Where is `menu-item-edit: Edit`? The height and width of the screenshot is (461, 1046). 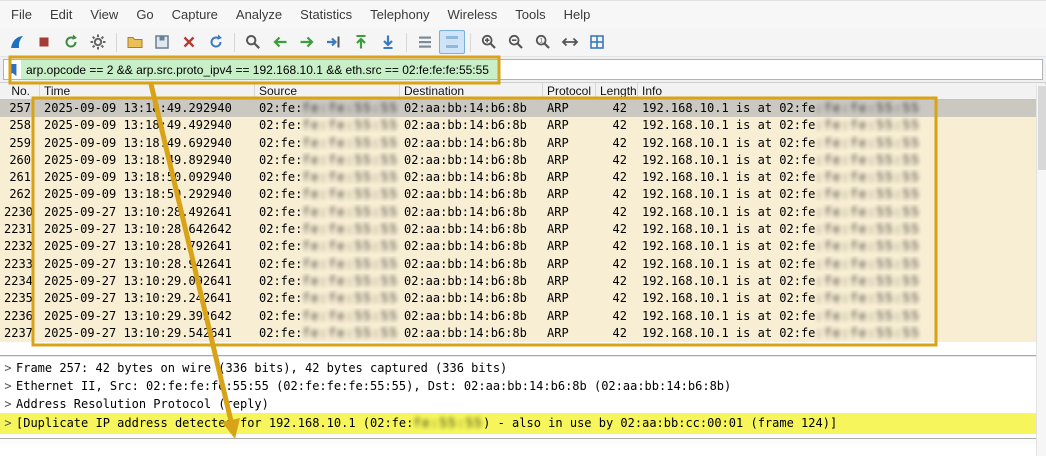 menu-item-edit: Edit is located at coordinates (61, 14).